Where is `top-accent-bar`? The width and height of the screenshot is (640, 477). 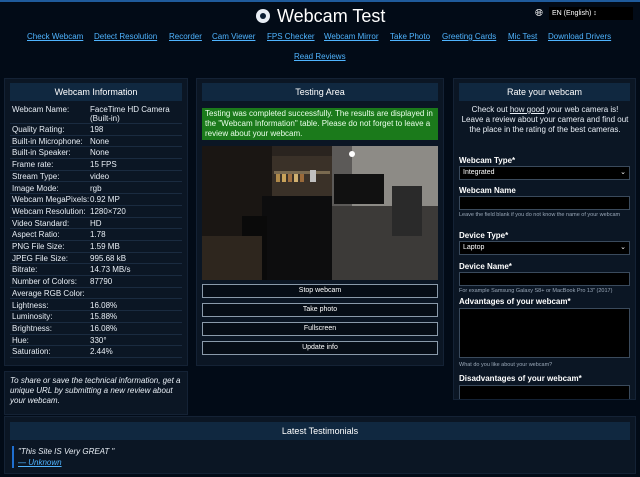 top-accent-bar is located at coordinates (320, 1).